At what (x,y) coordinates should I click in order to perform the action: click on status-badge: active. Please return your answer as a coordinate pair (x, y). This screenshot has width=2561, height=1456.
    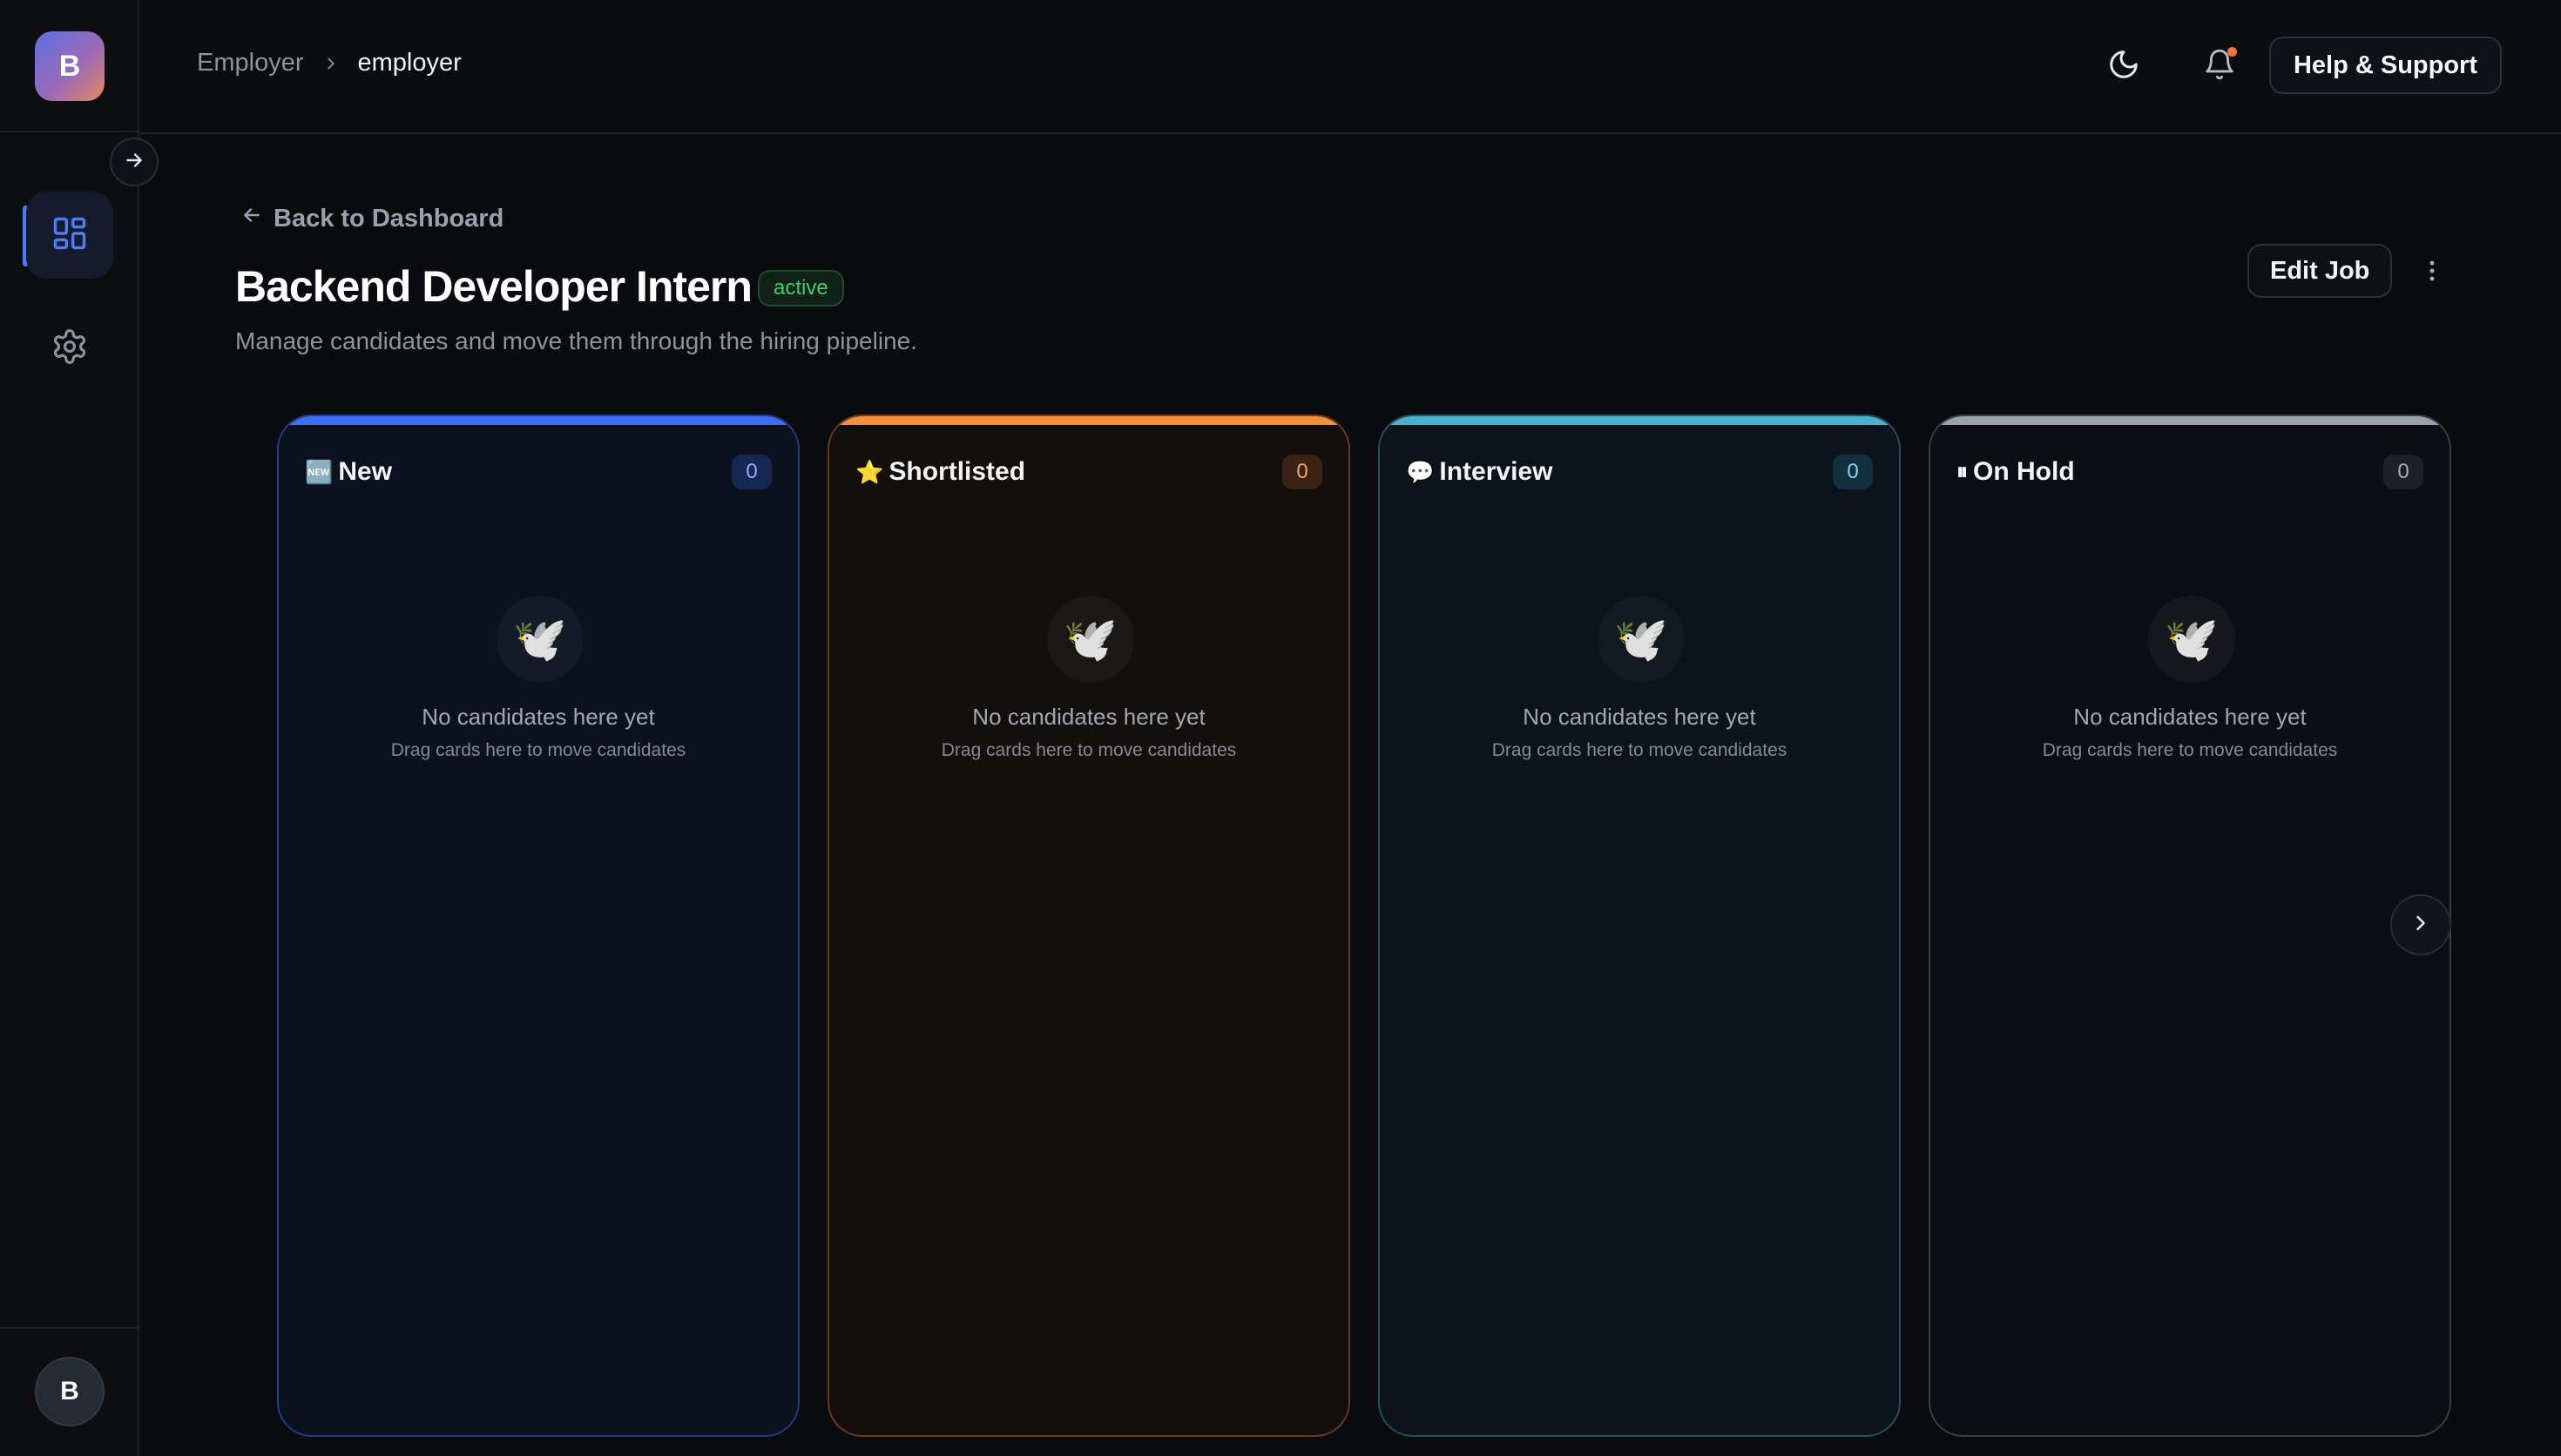
    Looking at the image, I should click on (801, 288).